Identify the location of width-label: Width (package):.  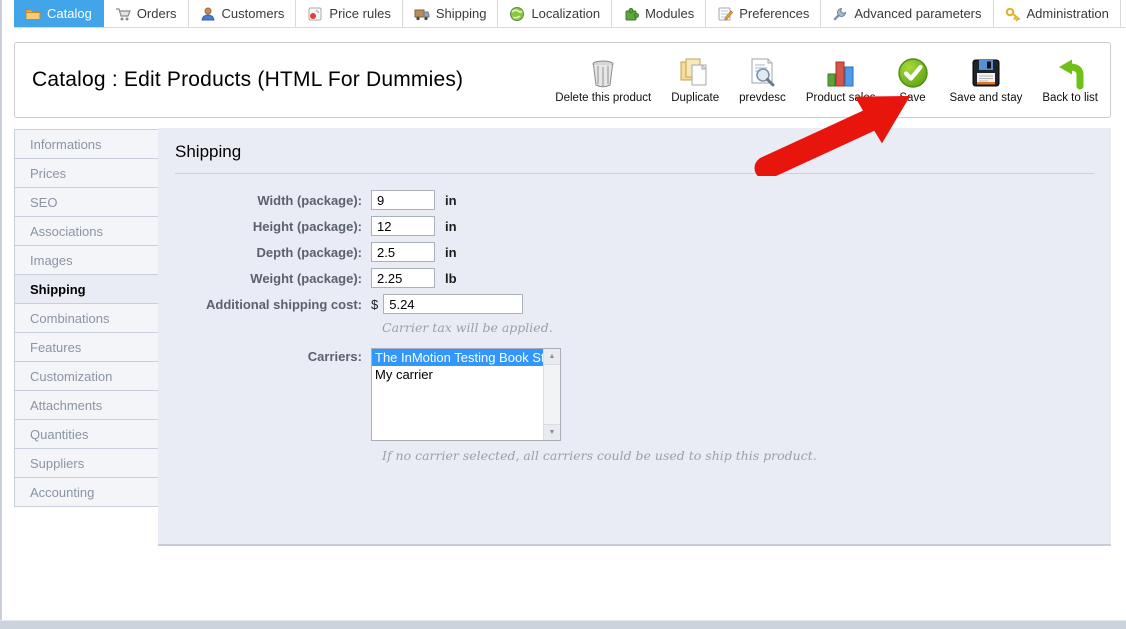
(309, 200).